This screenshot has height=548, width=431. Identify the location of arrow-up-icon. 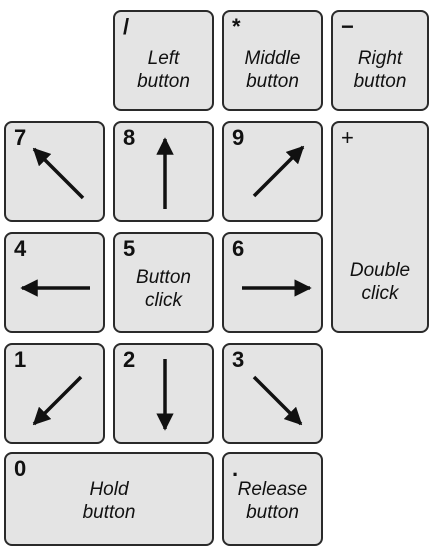
(165, 173).